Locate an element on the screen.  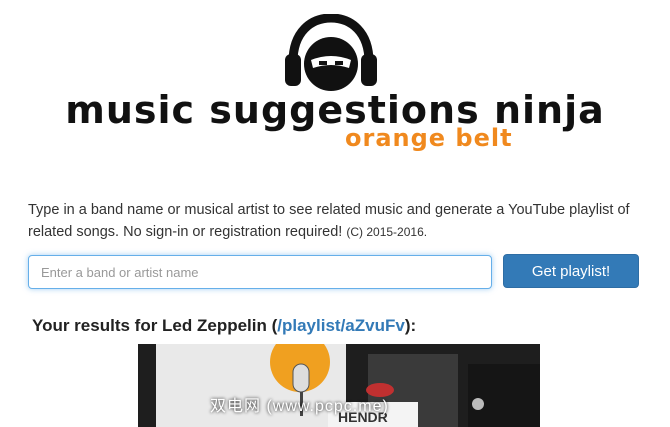
ninja-headphones-icon is located at coordinates (331, 52).